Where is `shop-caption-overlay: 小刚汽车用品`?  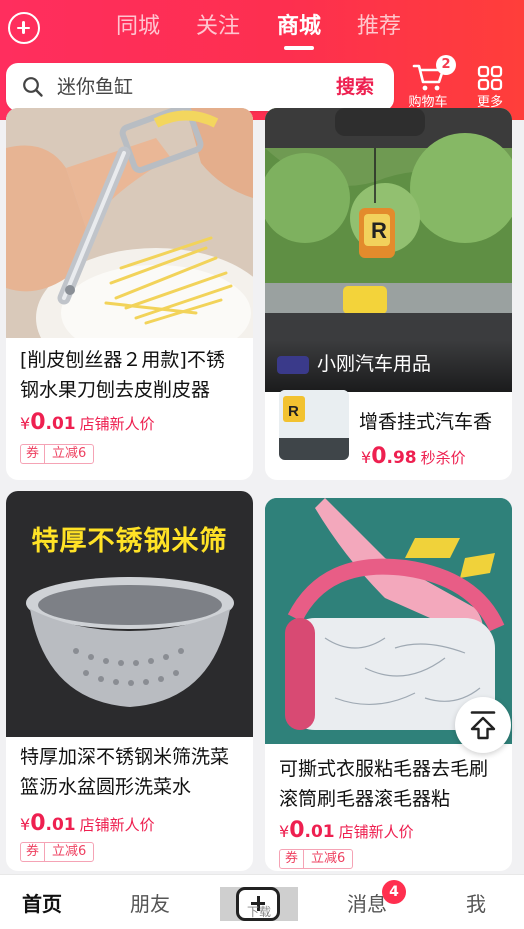
shop-caption-overlay: 小刚汽车用品 is located at coordinates (388, 366).